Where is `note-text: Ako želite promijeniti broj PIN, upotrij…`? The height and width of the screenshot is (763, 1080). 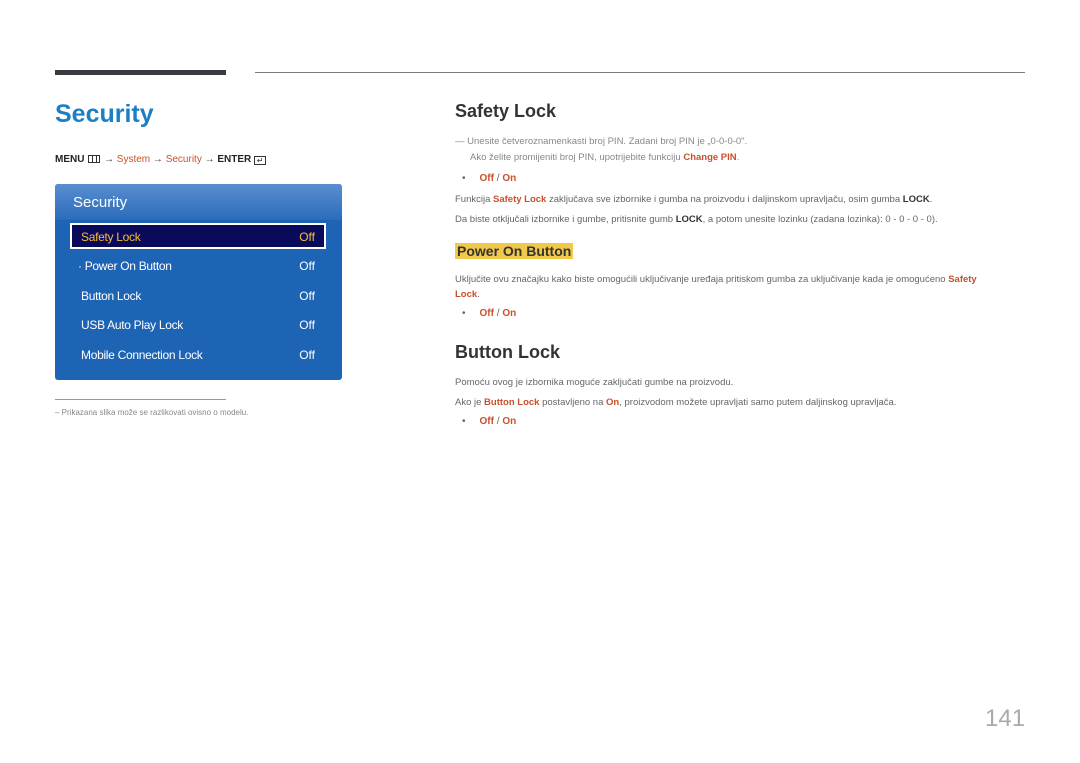 note-text: Ako želite promijeniti broj PIN, upotrij… is located at coordinates (577, 157).